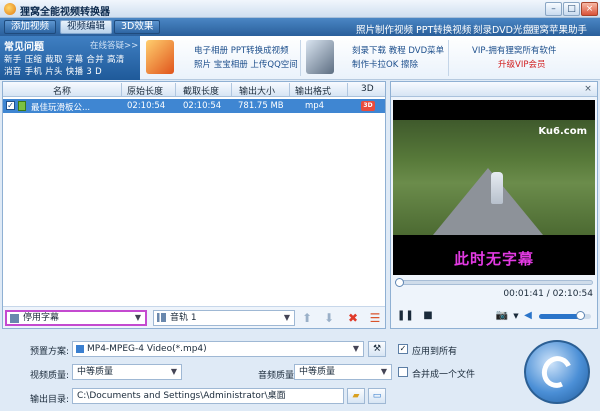 Image resolution: width=600 pixels, height=411 pixels. Describe the element at coordinates (30, 27) in the screenshot. I see `add-video-button: 添加视频` at that location.